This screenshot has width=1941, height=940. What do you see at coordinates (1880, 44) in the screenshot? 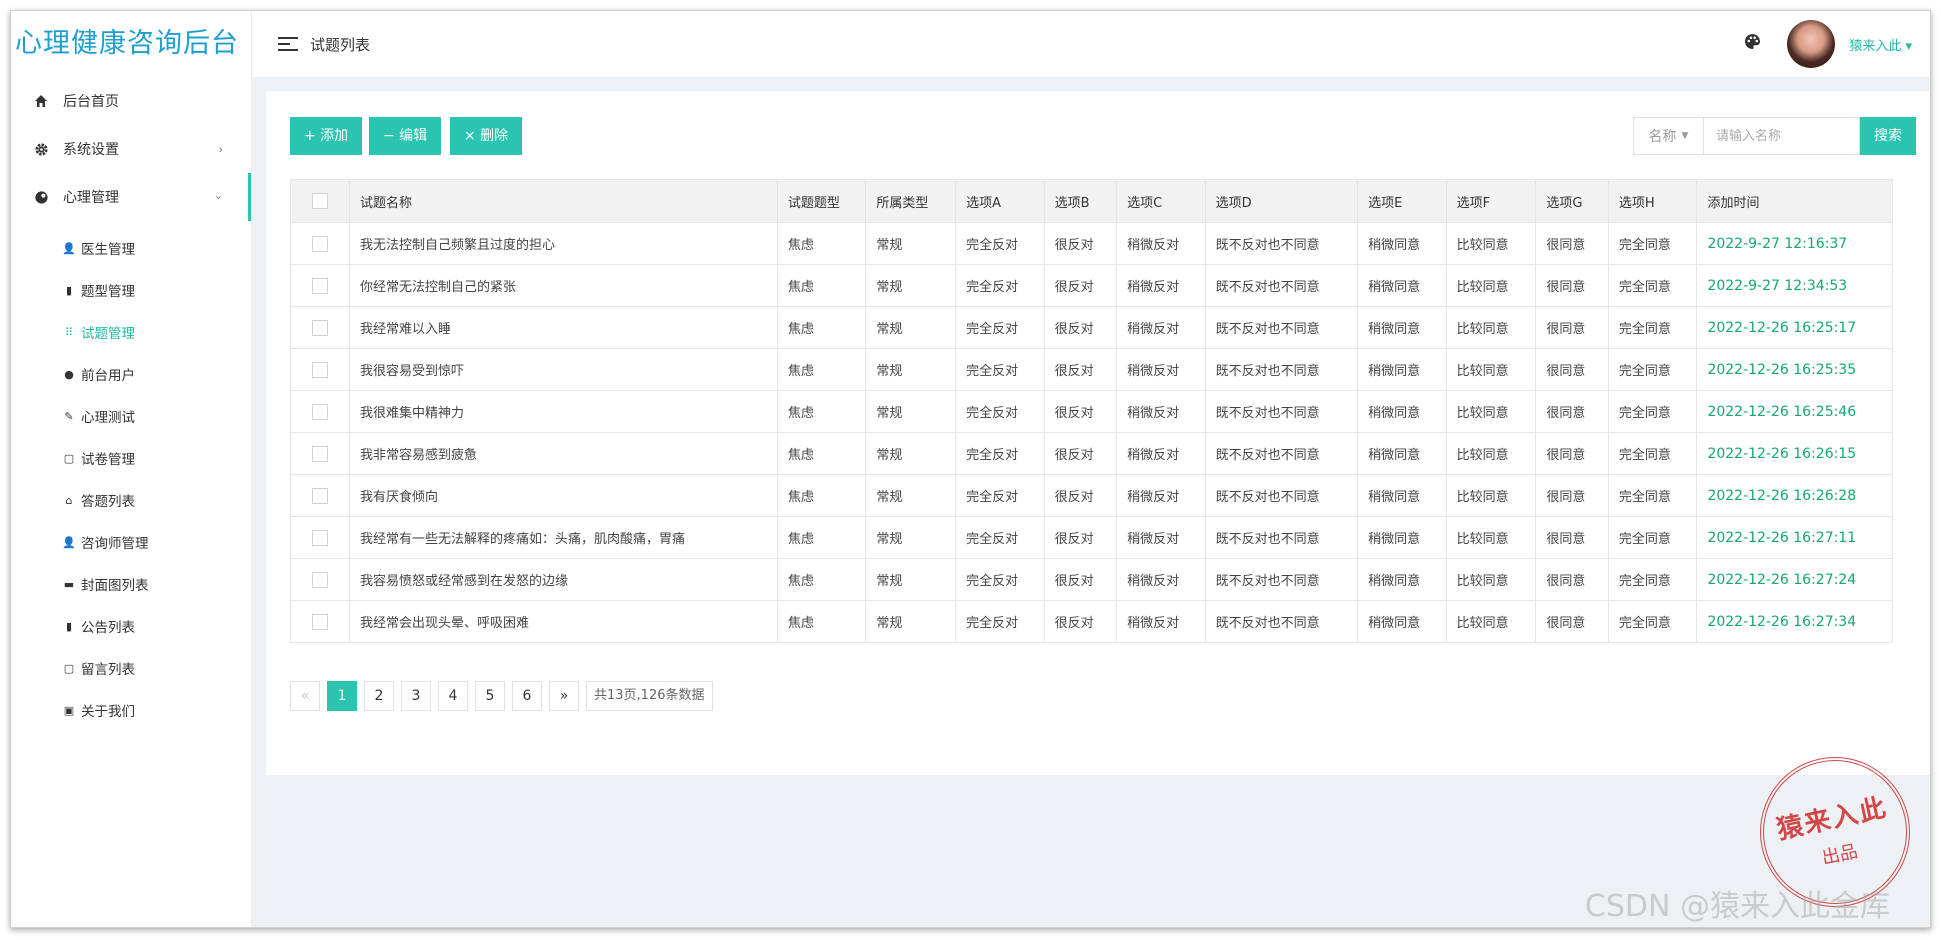
I see `user-menu: 猿来入此 ▾` at bounding box center [1880, 44].